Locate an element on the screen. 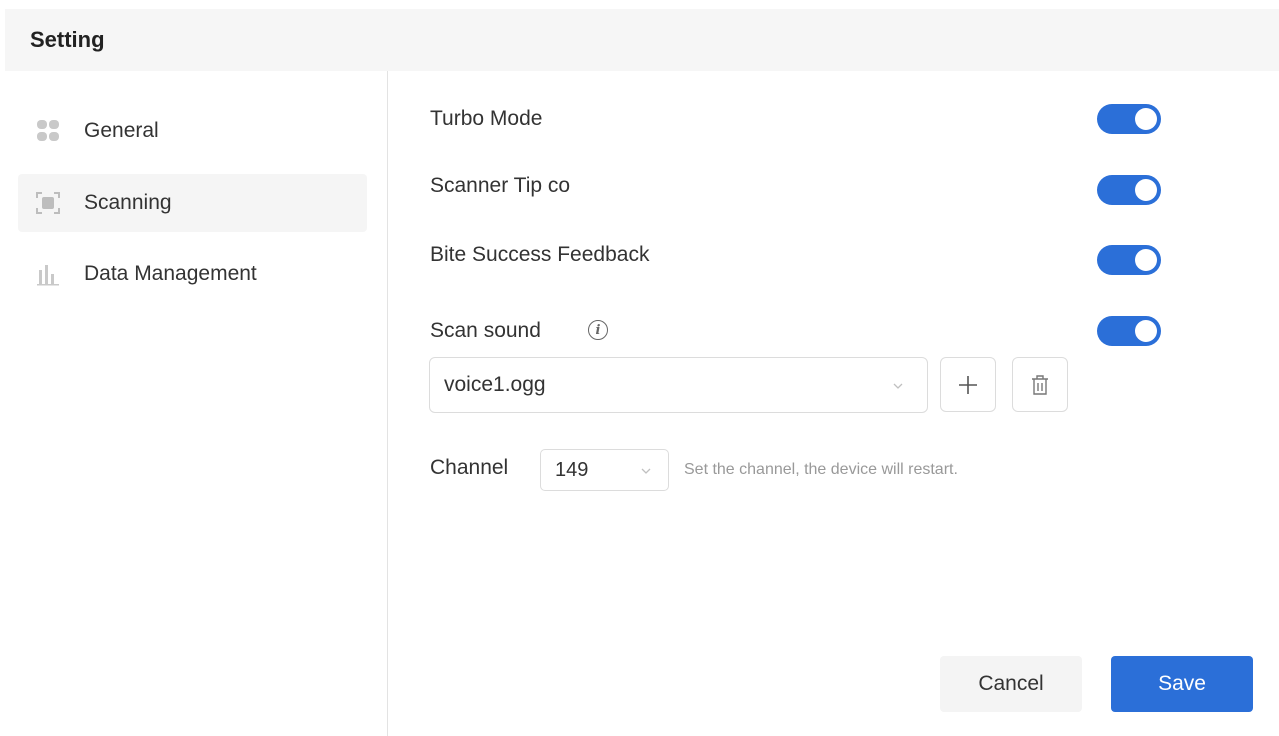 The width and height of the screenshot is (1279, 736). sidebar-item-label: Scanning is located at coordinates (128, 202).